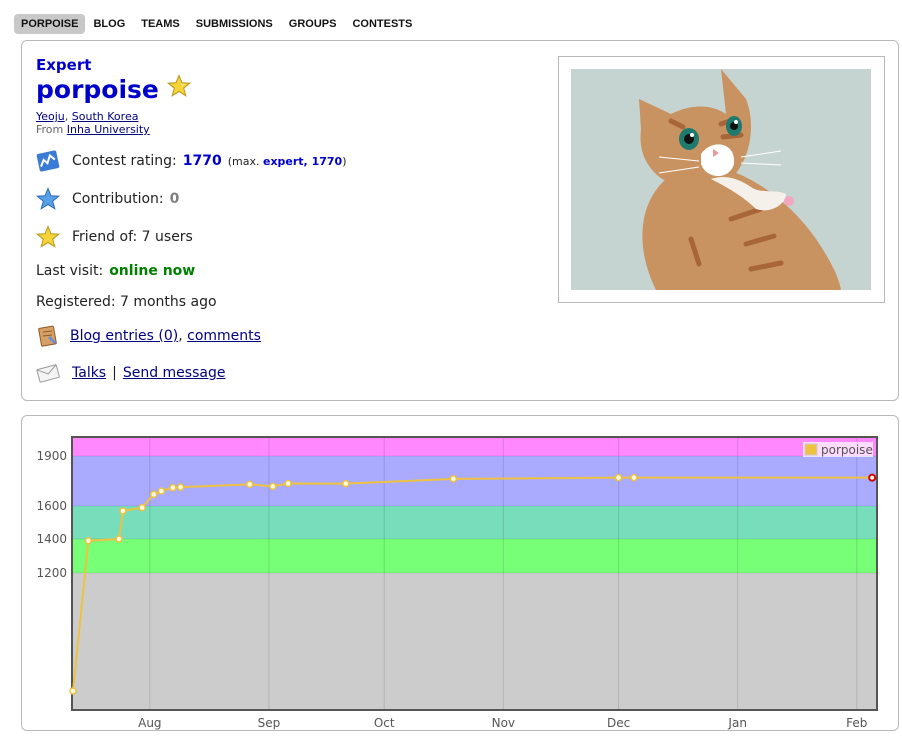 The image size is (902, 739). I want to click on legend-label: porpoise, so click(847, 450).